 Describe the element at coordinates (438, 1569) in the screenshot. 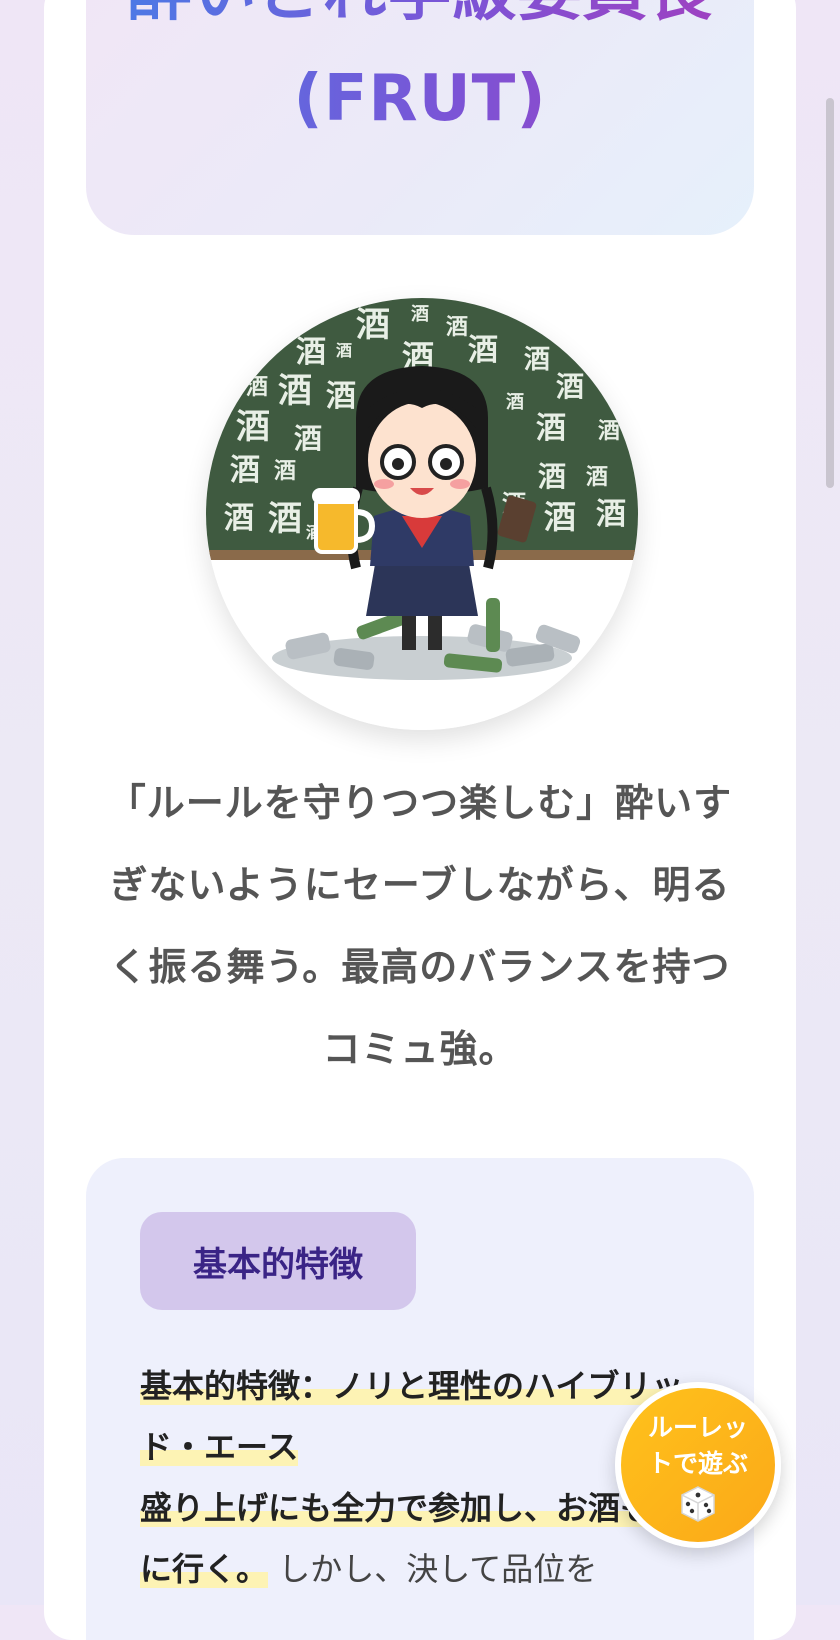

I see `feature-text: しかし、決して品位を` at that location.